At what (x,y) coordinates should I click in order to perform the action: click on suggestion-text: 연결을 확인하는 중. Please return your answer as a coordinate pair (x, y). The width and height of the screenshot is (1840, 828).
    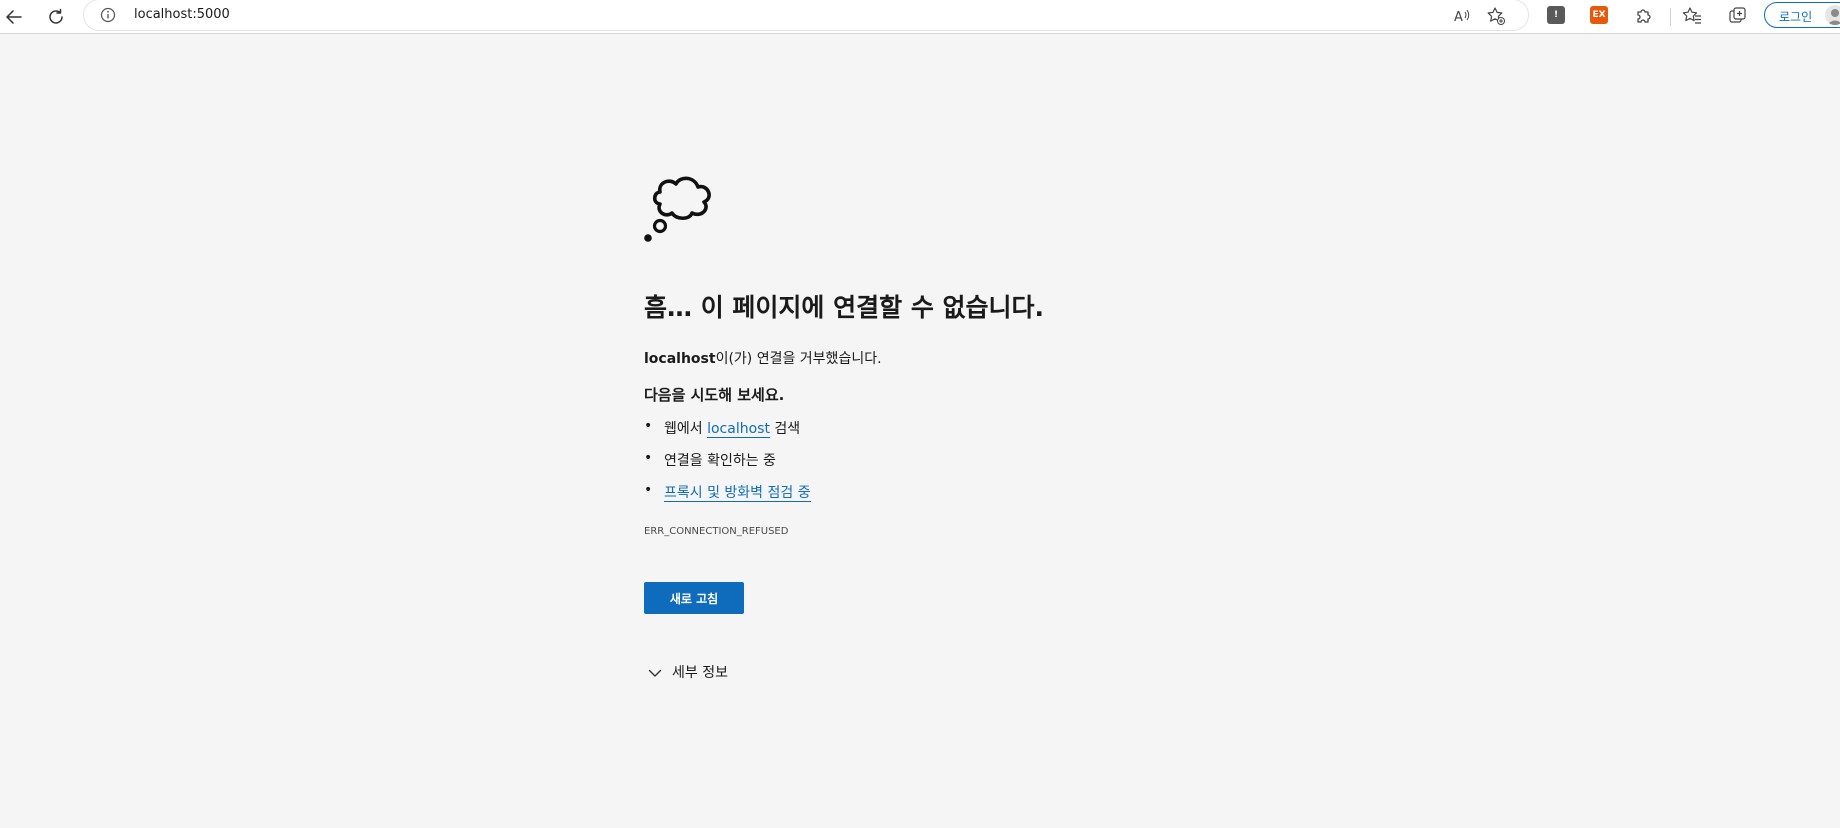
    Looking at the image, I should click on (720, 461).